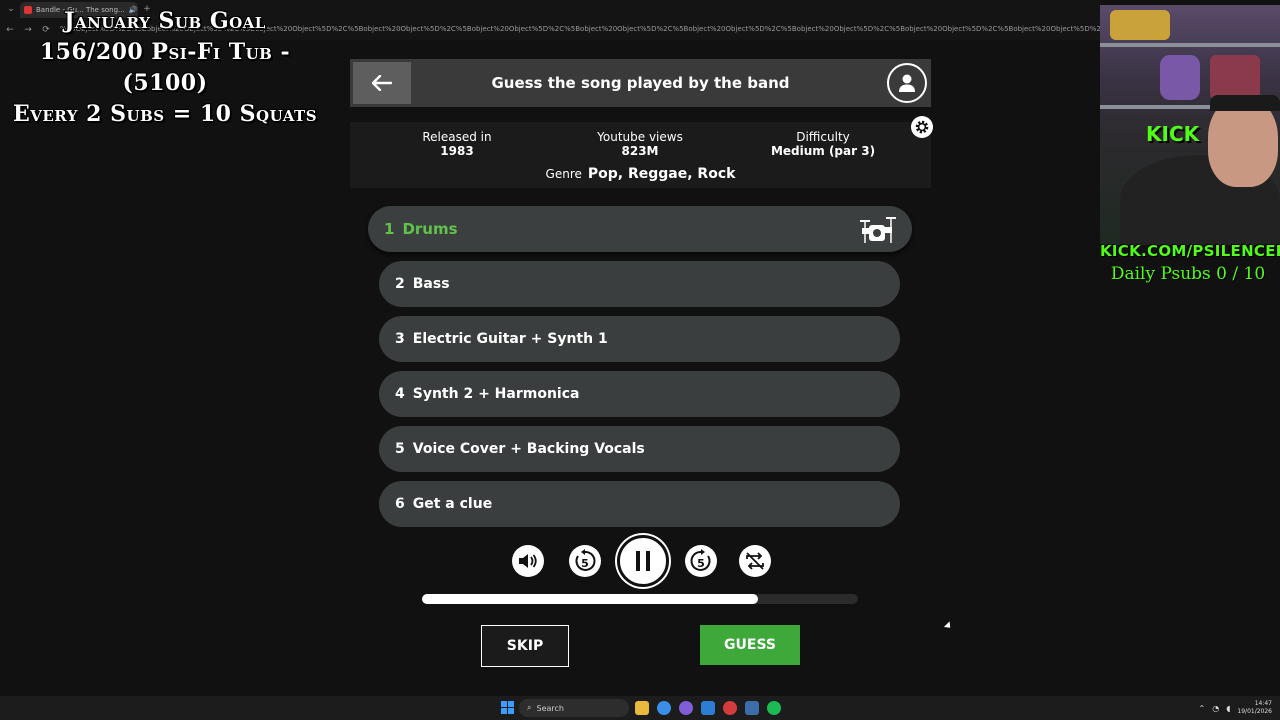 This screenshot has height=720, width=1280. Describe the element at coordinates (640, 229) in the screenshot. I see `track-item-1: 1 Drums` at that location.